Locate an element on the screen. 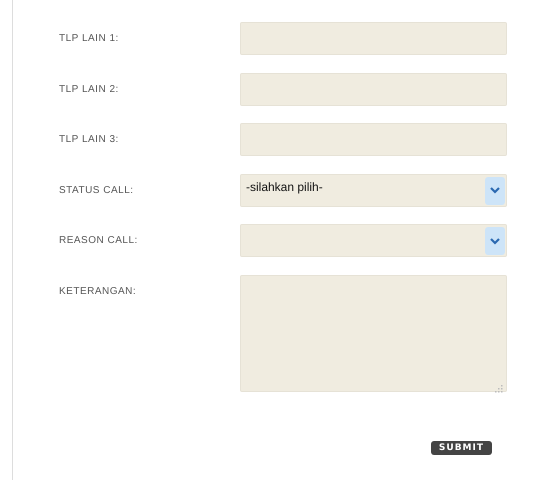 This screenshot has height=480, width=538. field-label: KETERANGAN: is located at coordinates (98, 290).